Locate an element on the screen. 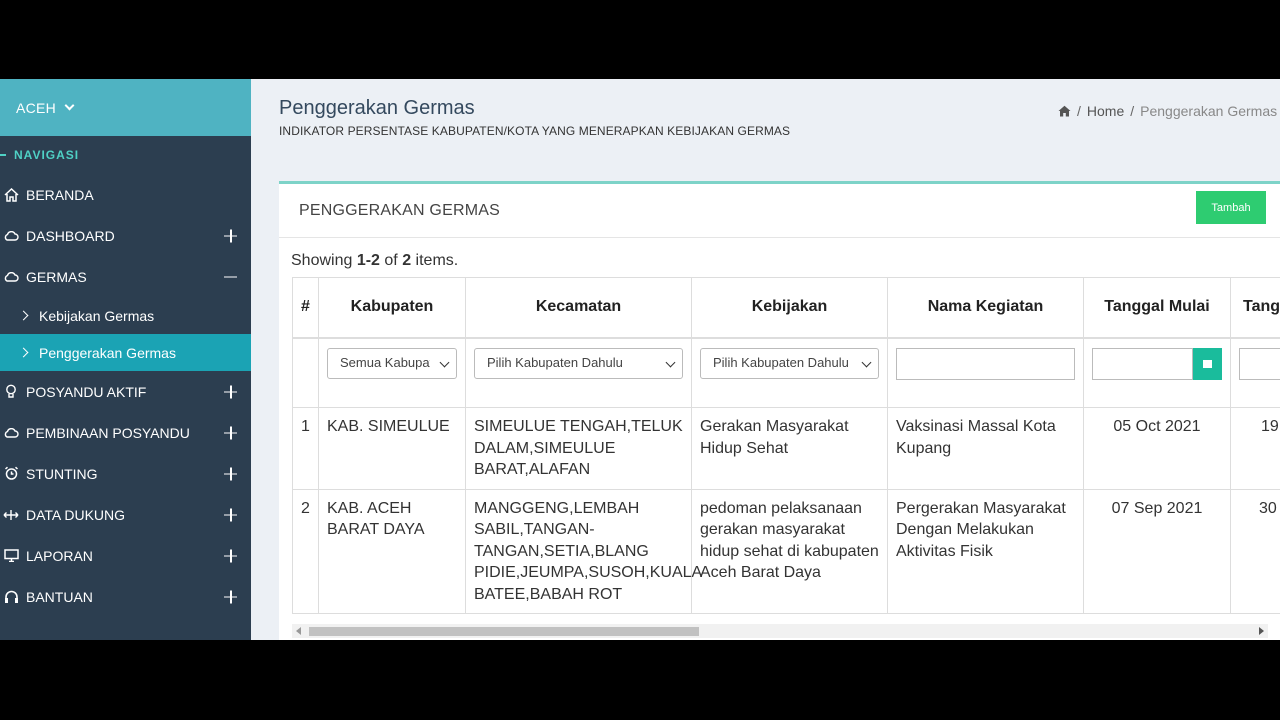 This screenshot has width=1280, height=720. column-header-tanggal-selesai: Tanggal Selesai is located at coordinates (1255, 308).